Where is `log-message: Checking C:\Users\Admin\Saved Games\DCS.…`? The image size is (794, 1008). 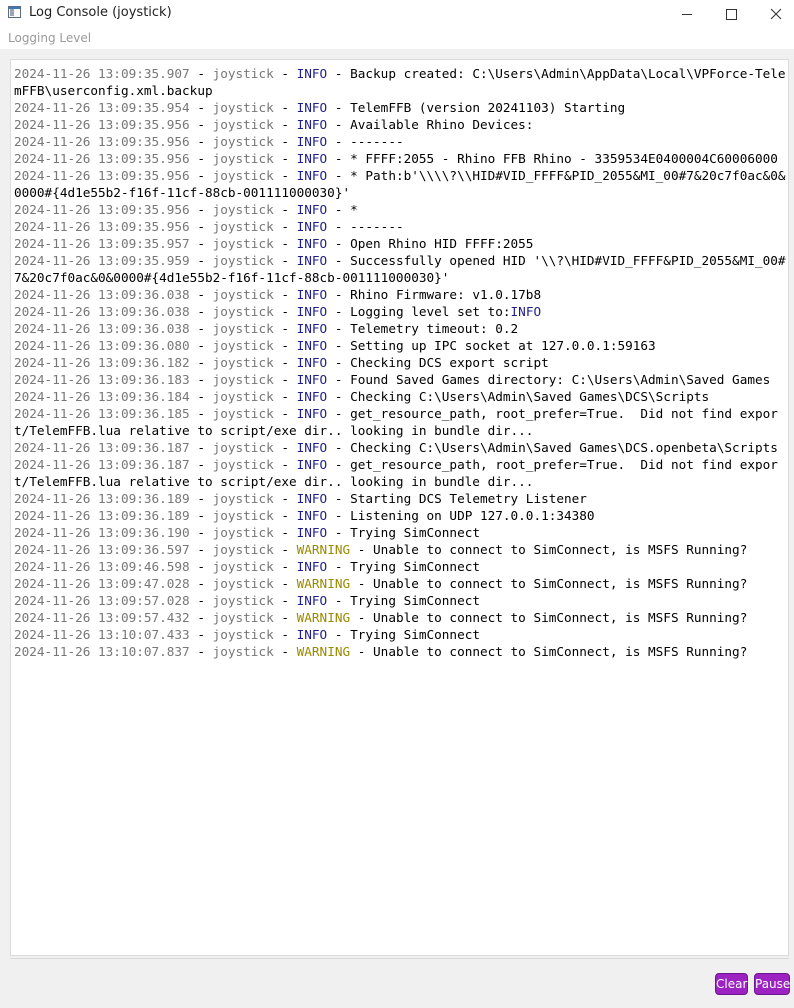 log-message: Checking C:\Users\Admin\Saved Games\DCS.… is located at coordinates (564, 447).